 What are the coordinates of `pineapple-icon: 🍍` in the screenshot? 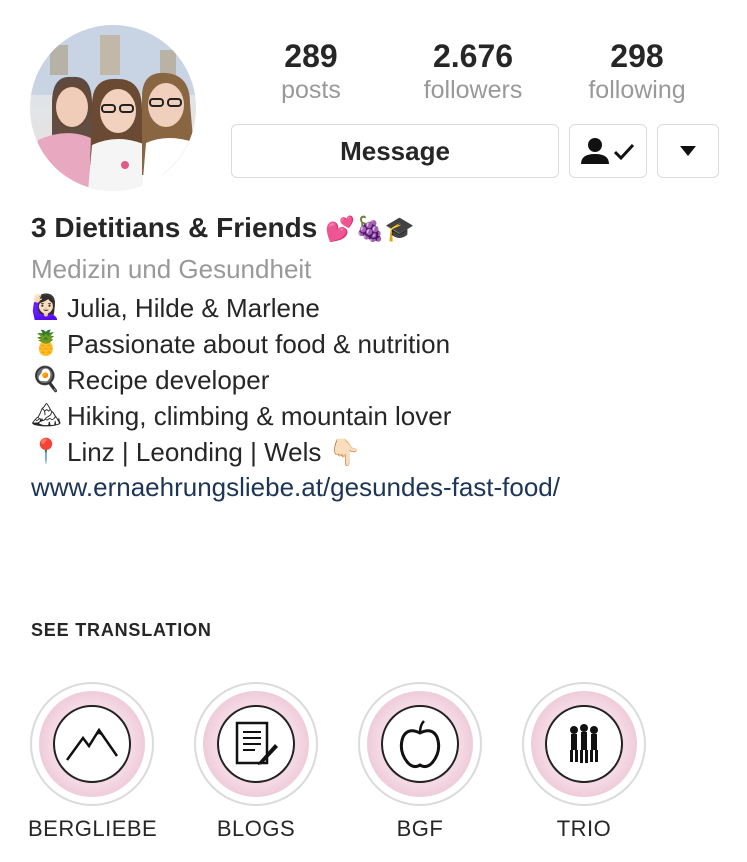 It's located at (46, 343).